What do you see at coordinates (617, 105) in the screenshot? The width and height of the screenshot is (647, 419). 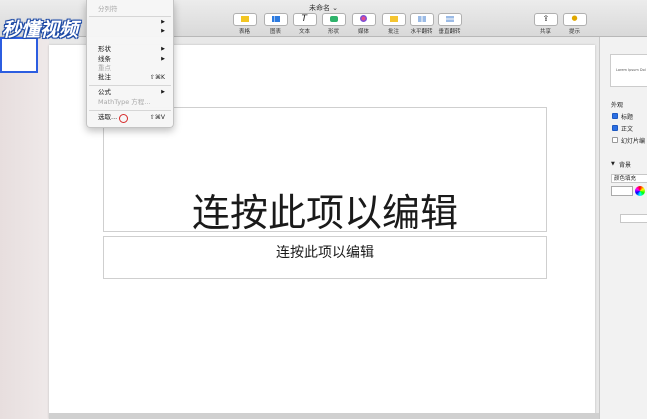 I see `appearance-label: 外观` at bounding box center [617, 105].